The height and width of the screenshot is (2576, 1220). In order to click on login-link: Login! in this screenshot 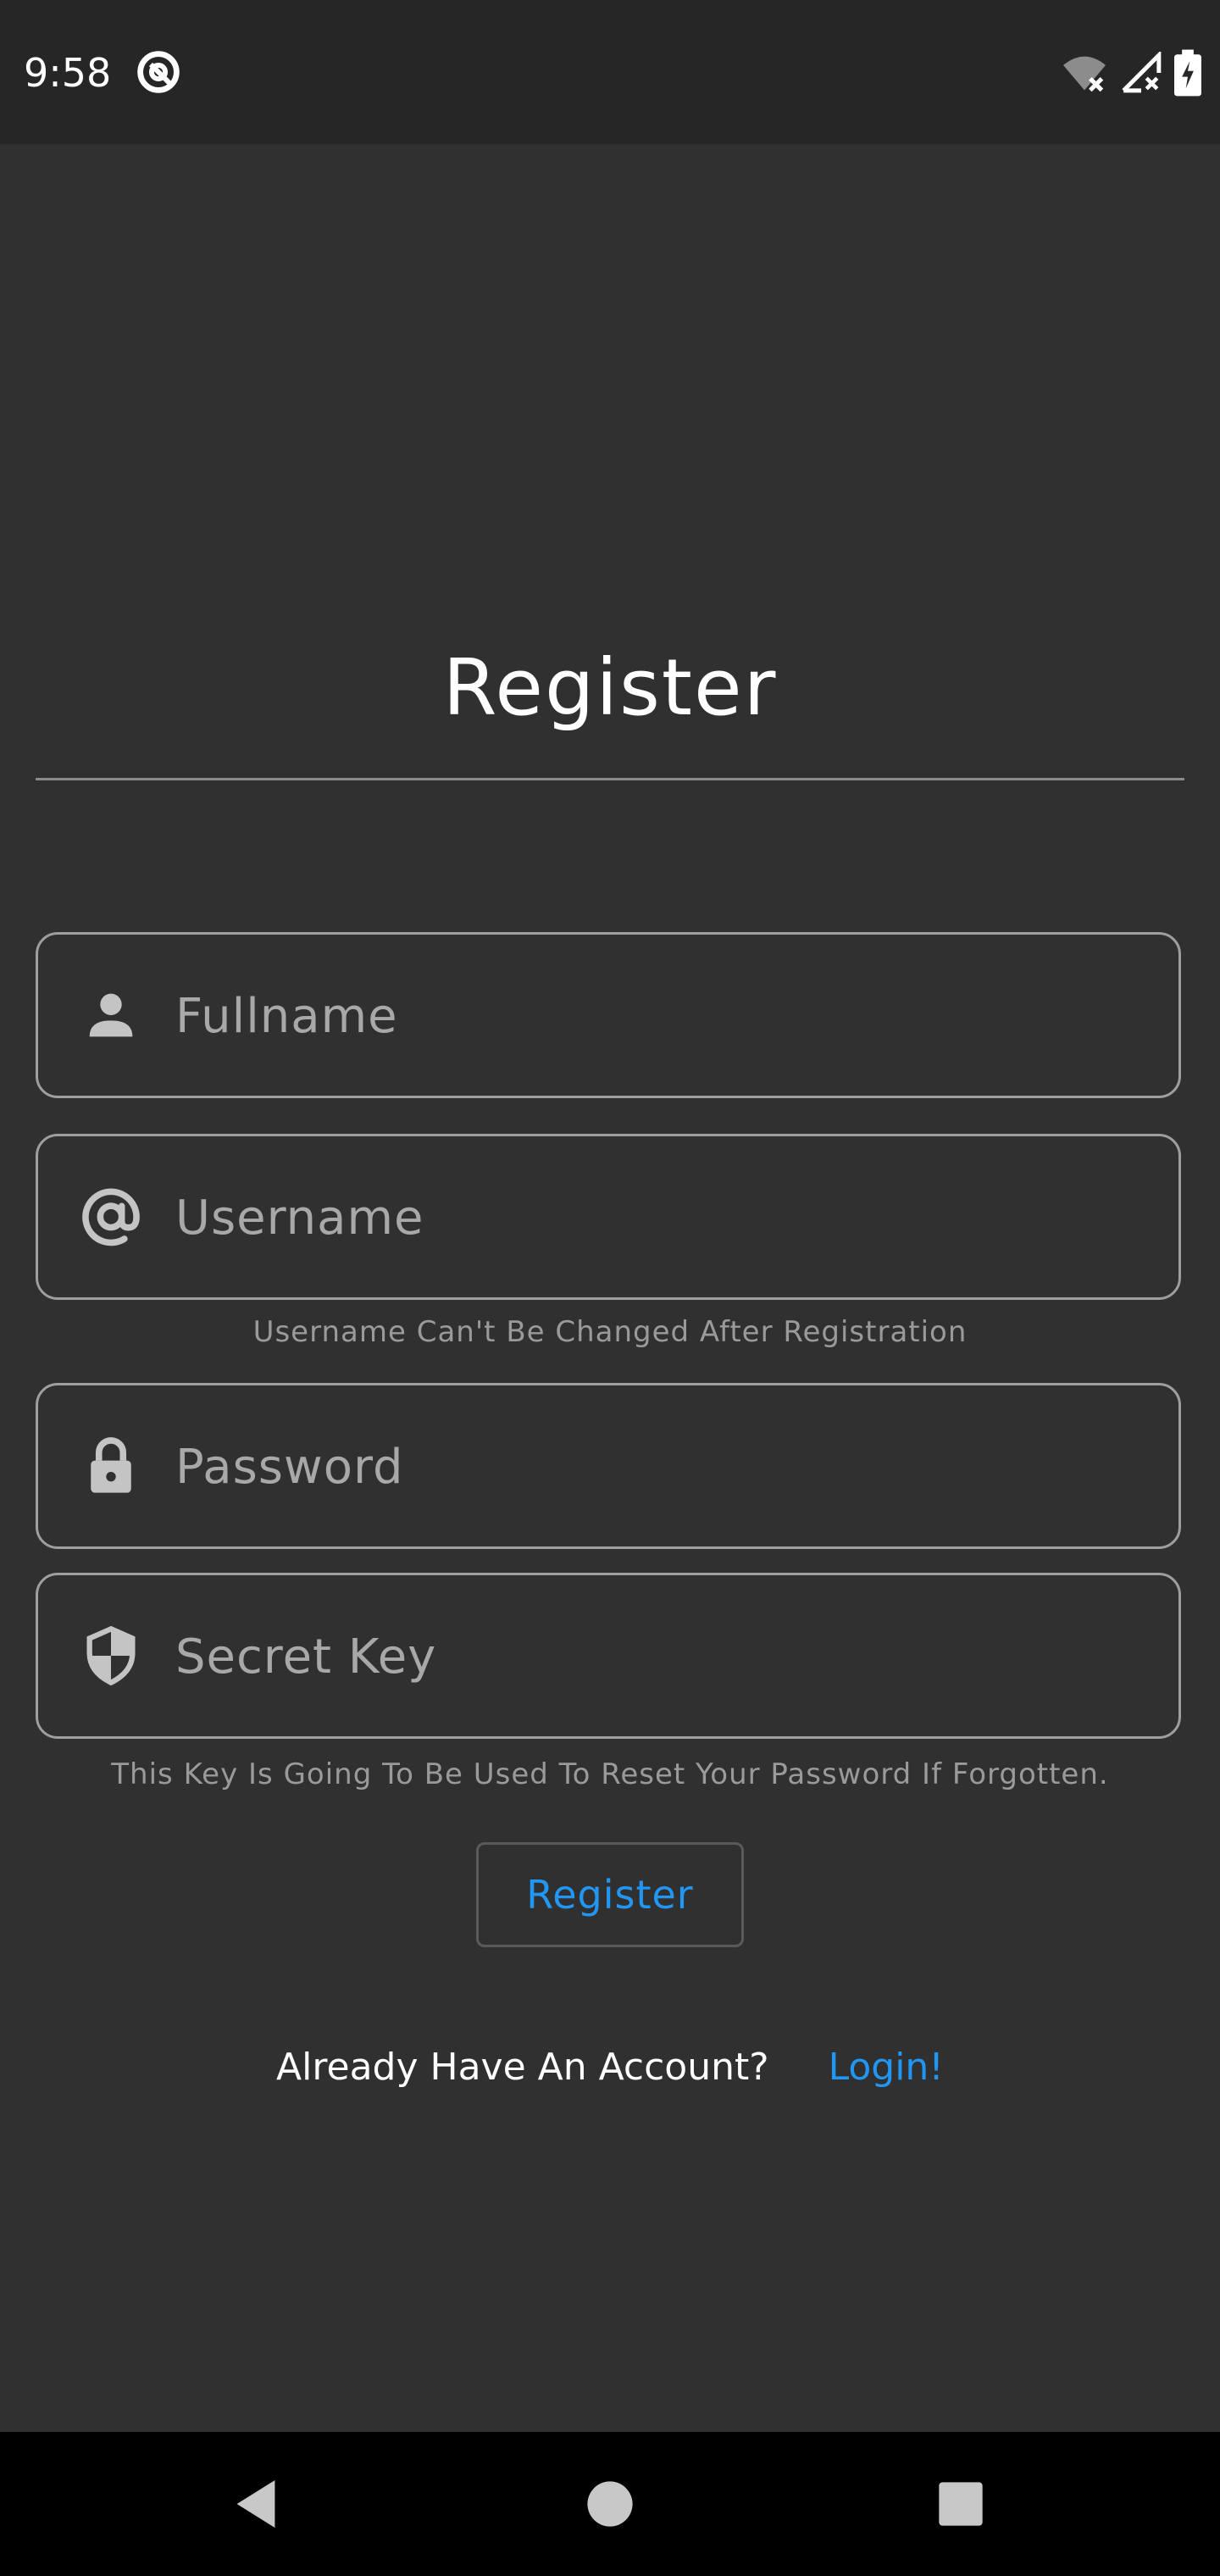, I will do `click(886, 2067)`.